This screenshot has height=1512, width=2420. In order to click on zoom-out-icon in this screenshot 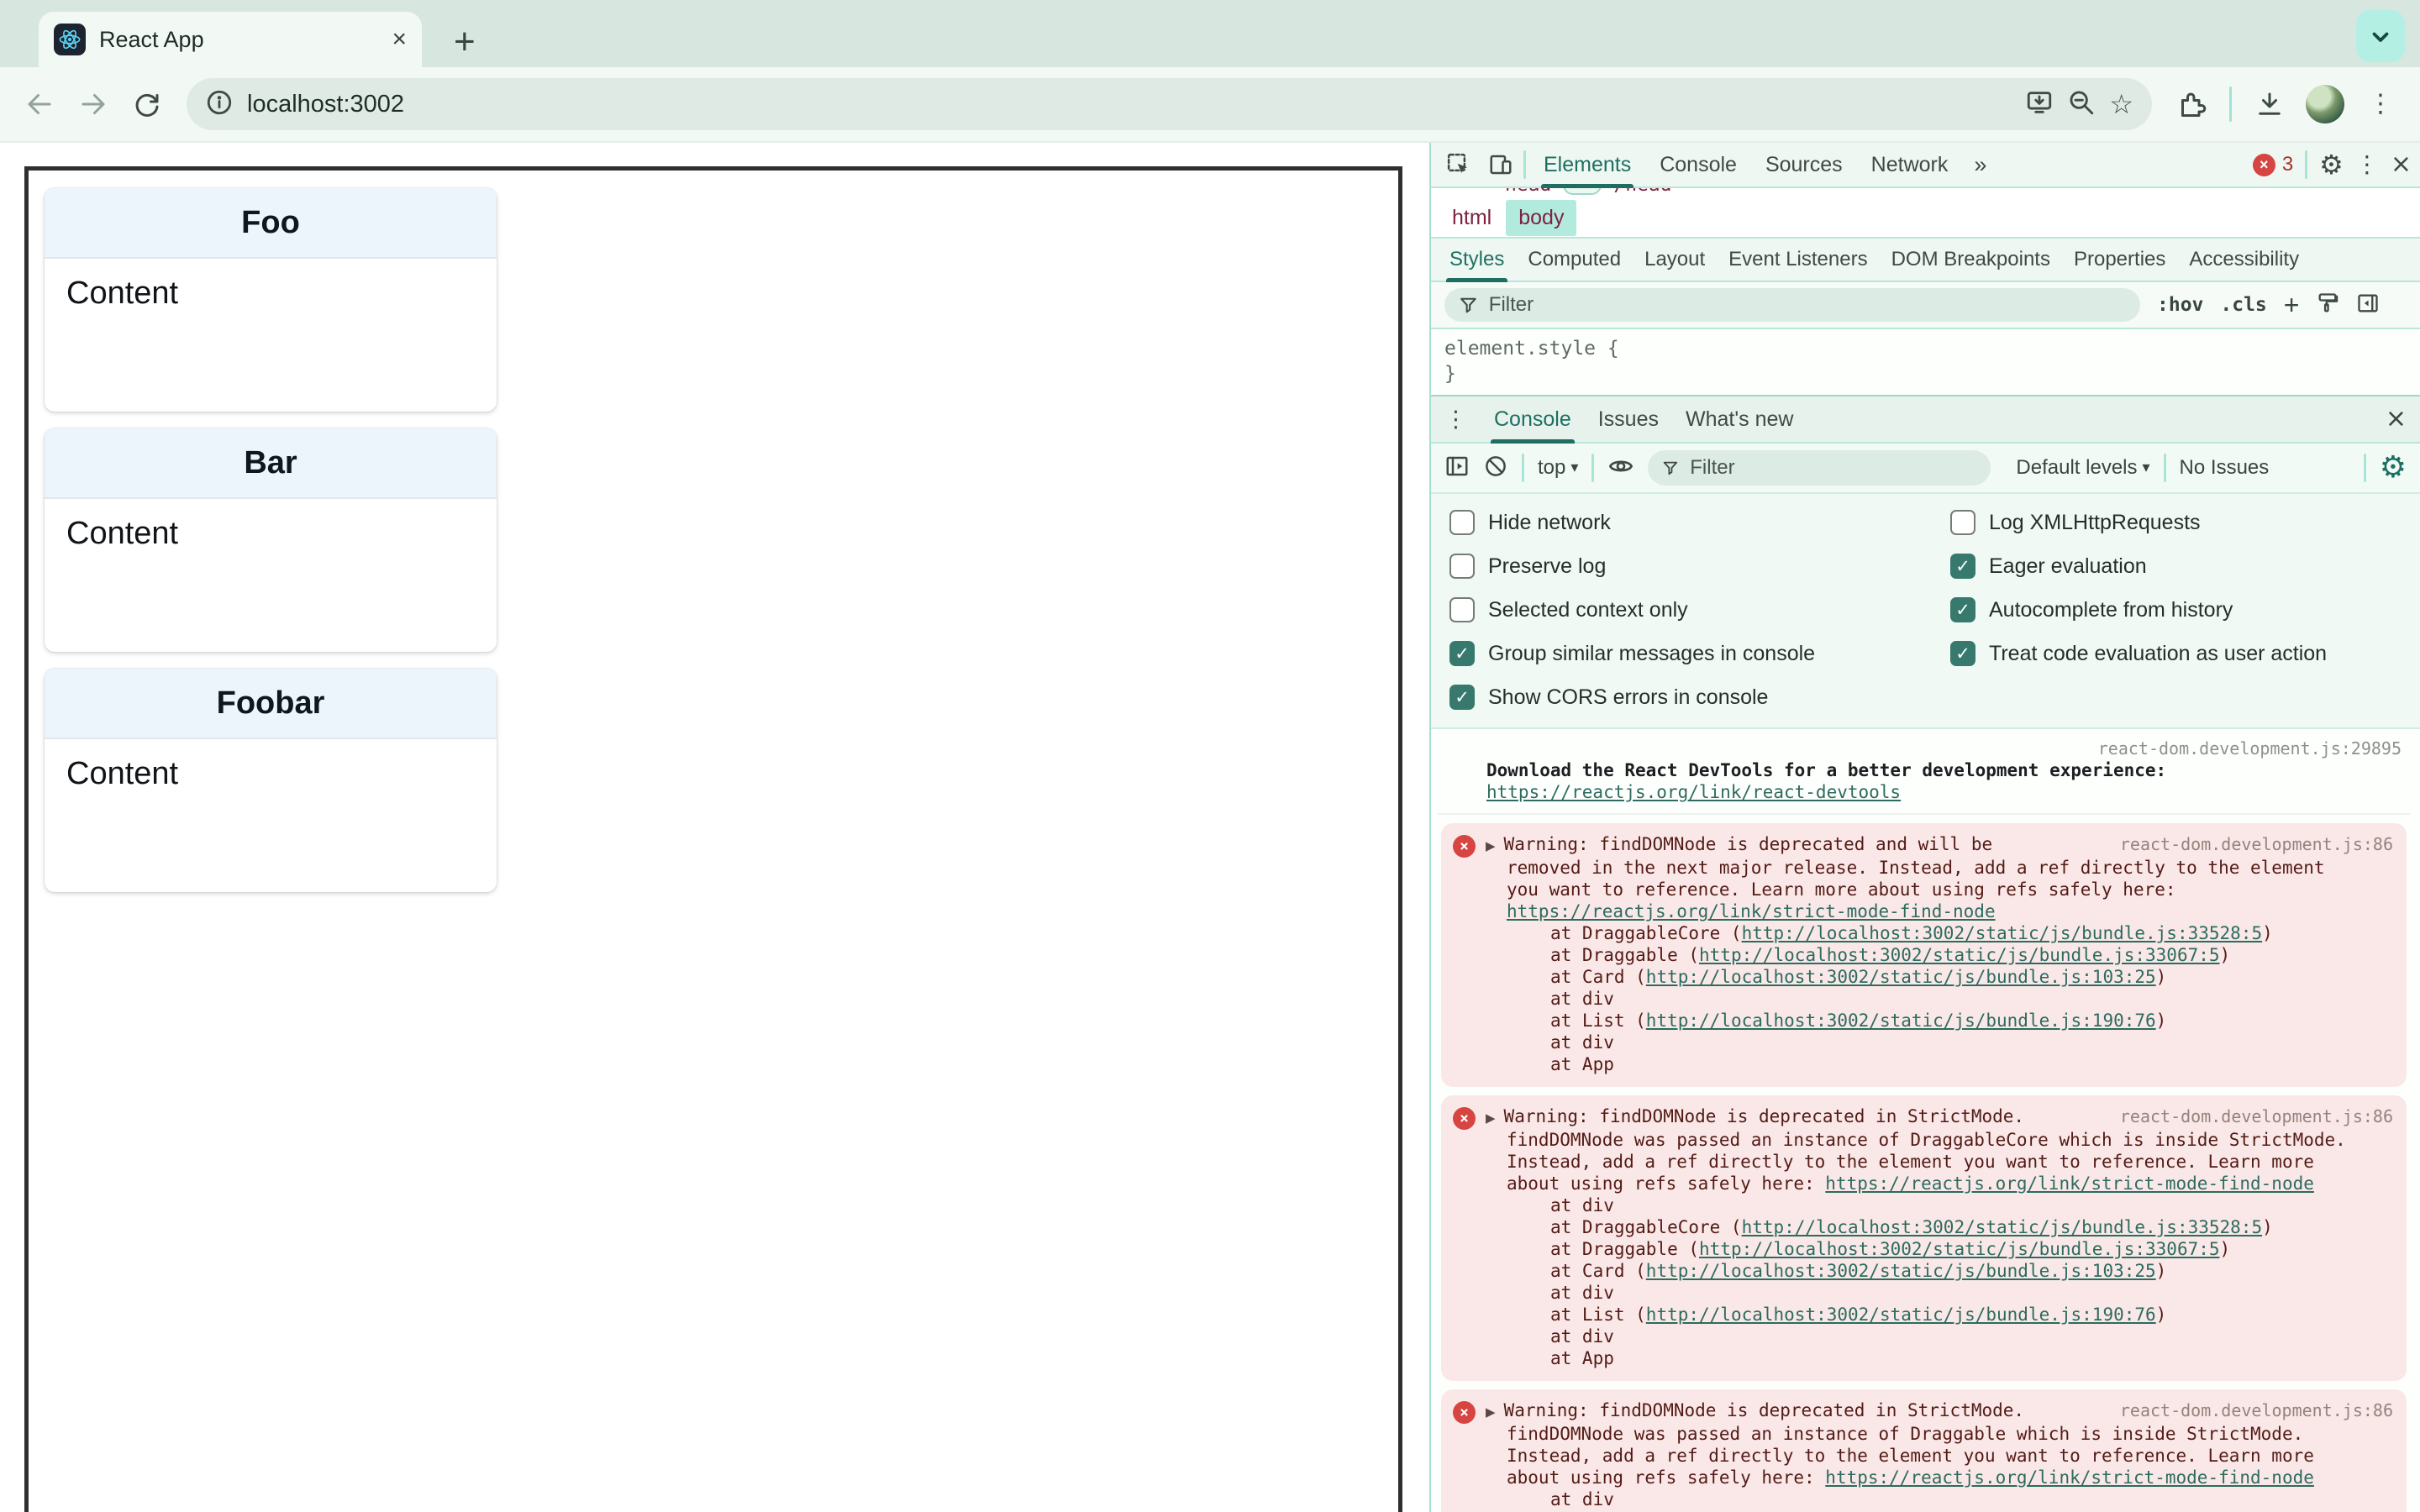, I will do `click(2082, 104)`.